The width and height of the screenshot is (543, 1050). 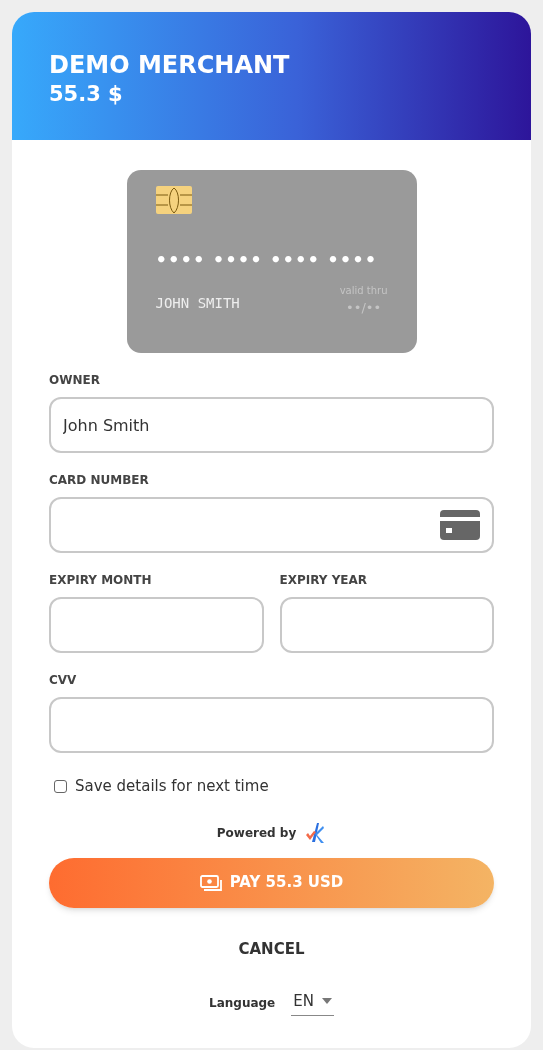 What do you see at coordinates (364, 308) in the screenshot?
I see `expiry-mask: ••/••` at bounding box center [364, 308].